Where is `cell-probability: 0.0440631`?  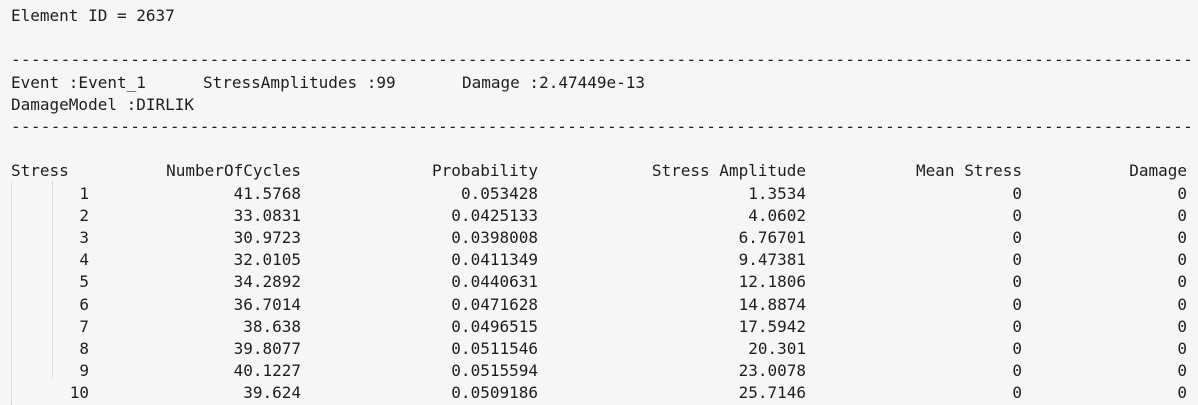
cell-probability: 0.0440631 is located at coordinates (494, 282).